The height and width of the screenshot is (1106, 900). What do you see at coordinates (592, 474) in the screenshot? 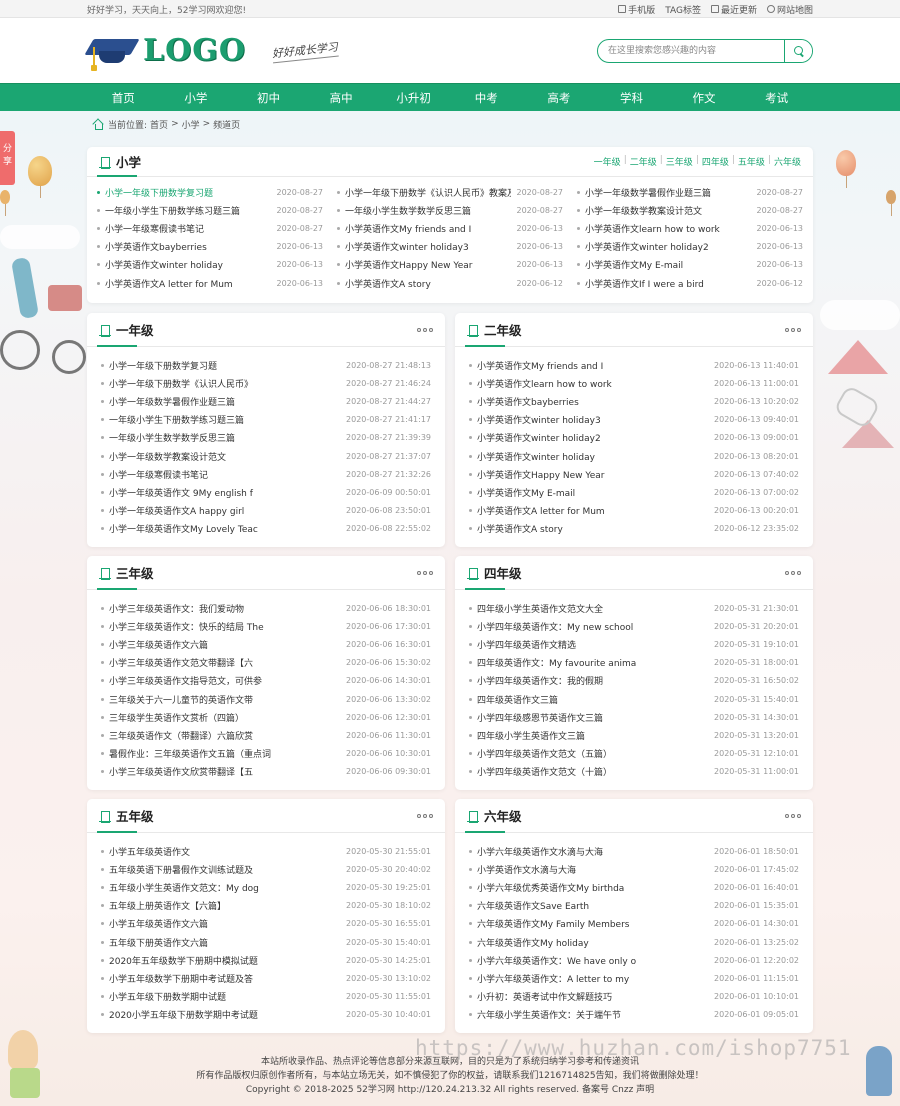
I see `article-title: 小学英语作文Happy New Year` at bounding box center [592, 474].